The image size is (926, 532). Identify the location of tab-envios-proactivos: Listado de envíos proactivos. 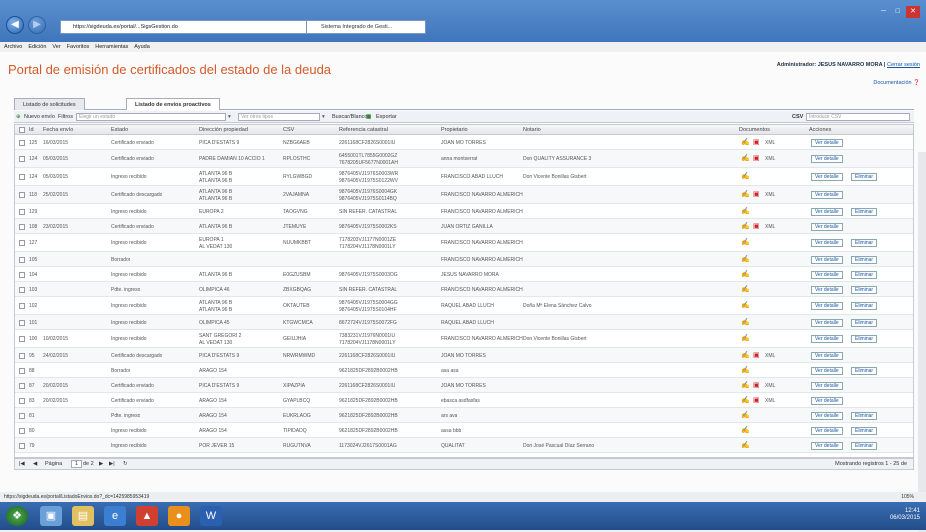
(173, 104).